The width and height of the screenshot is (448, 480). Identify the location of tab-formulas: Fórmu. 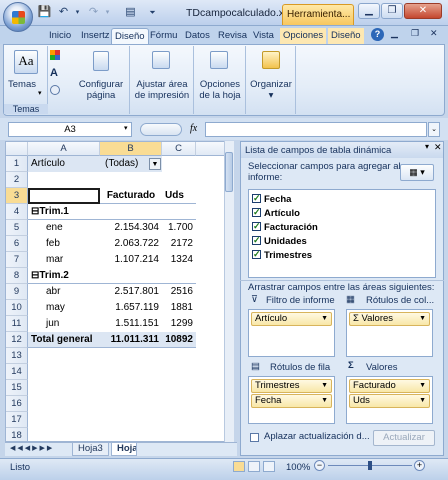
(163, 36).